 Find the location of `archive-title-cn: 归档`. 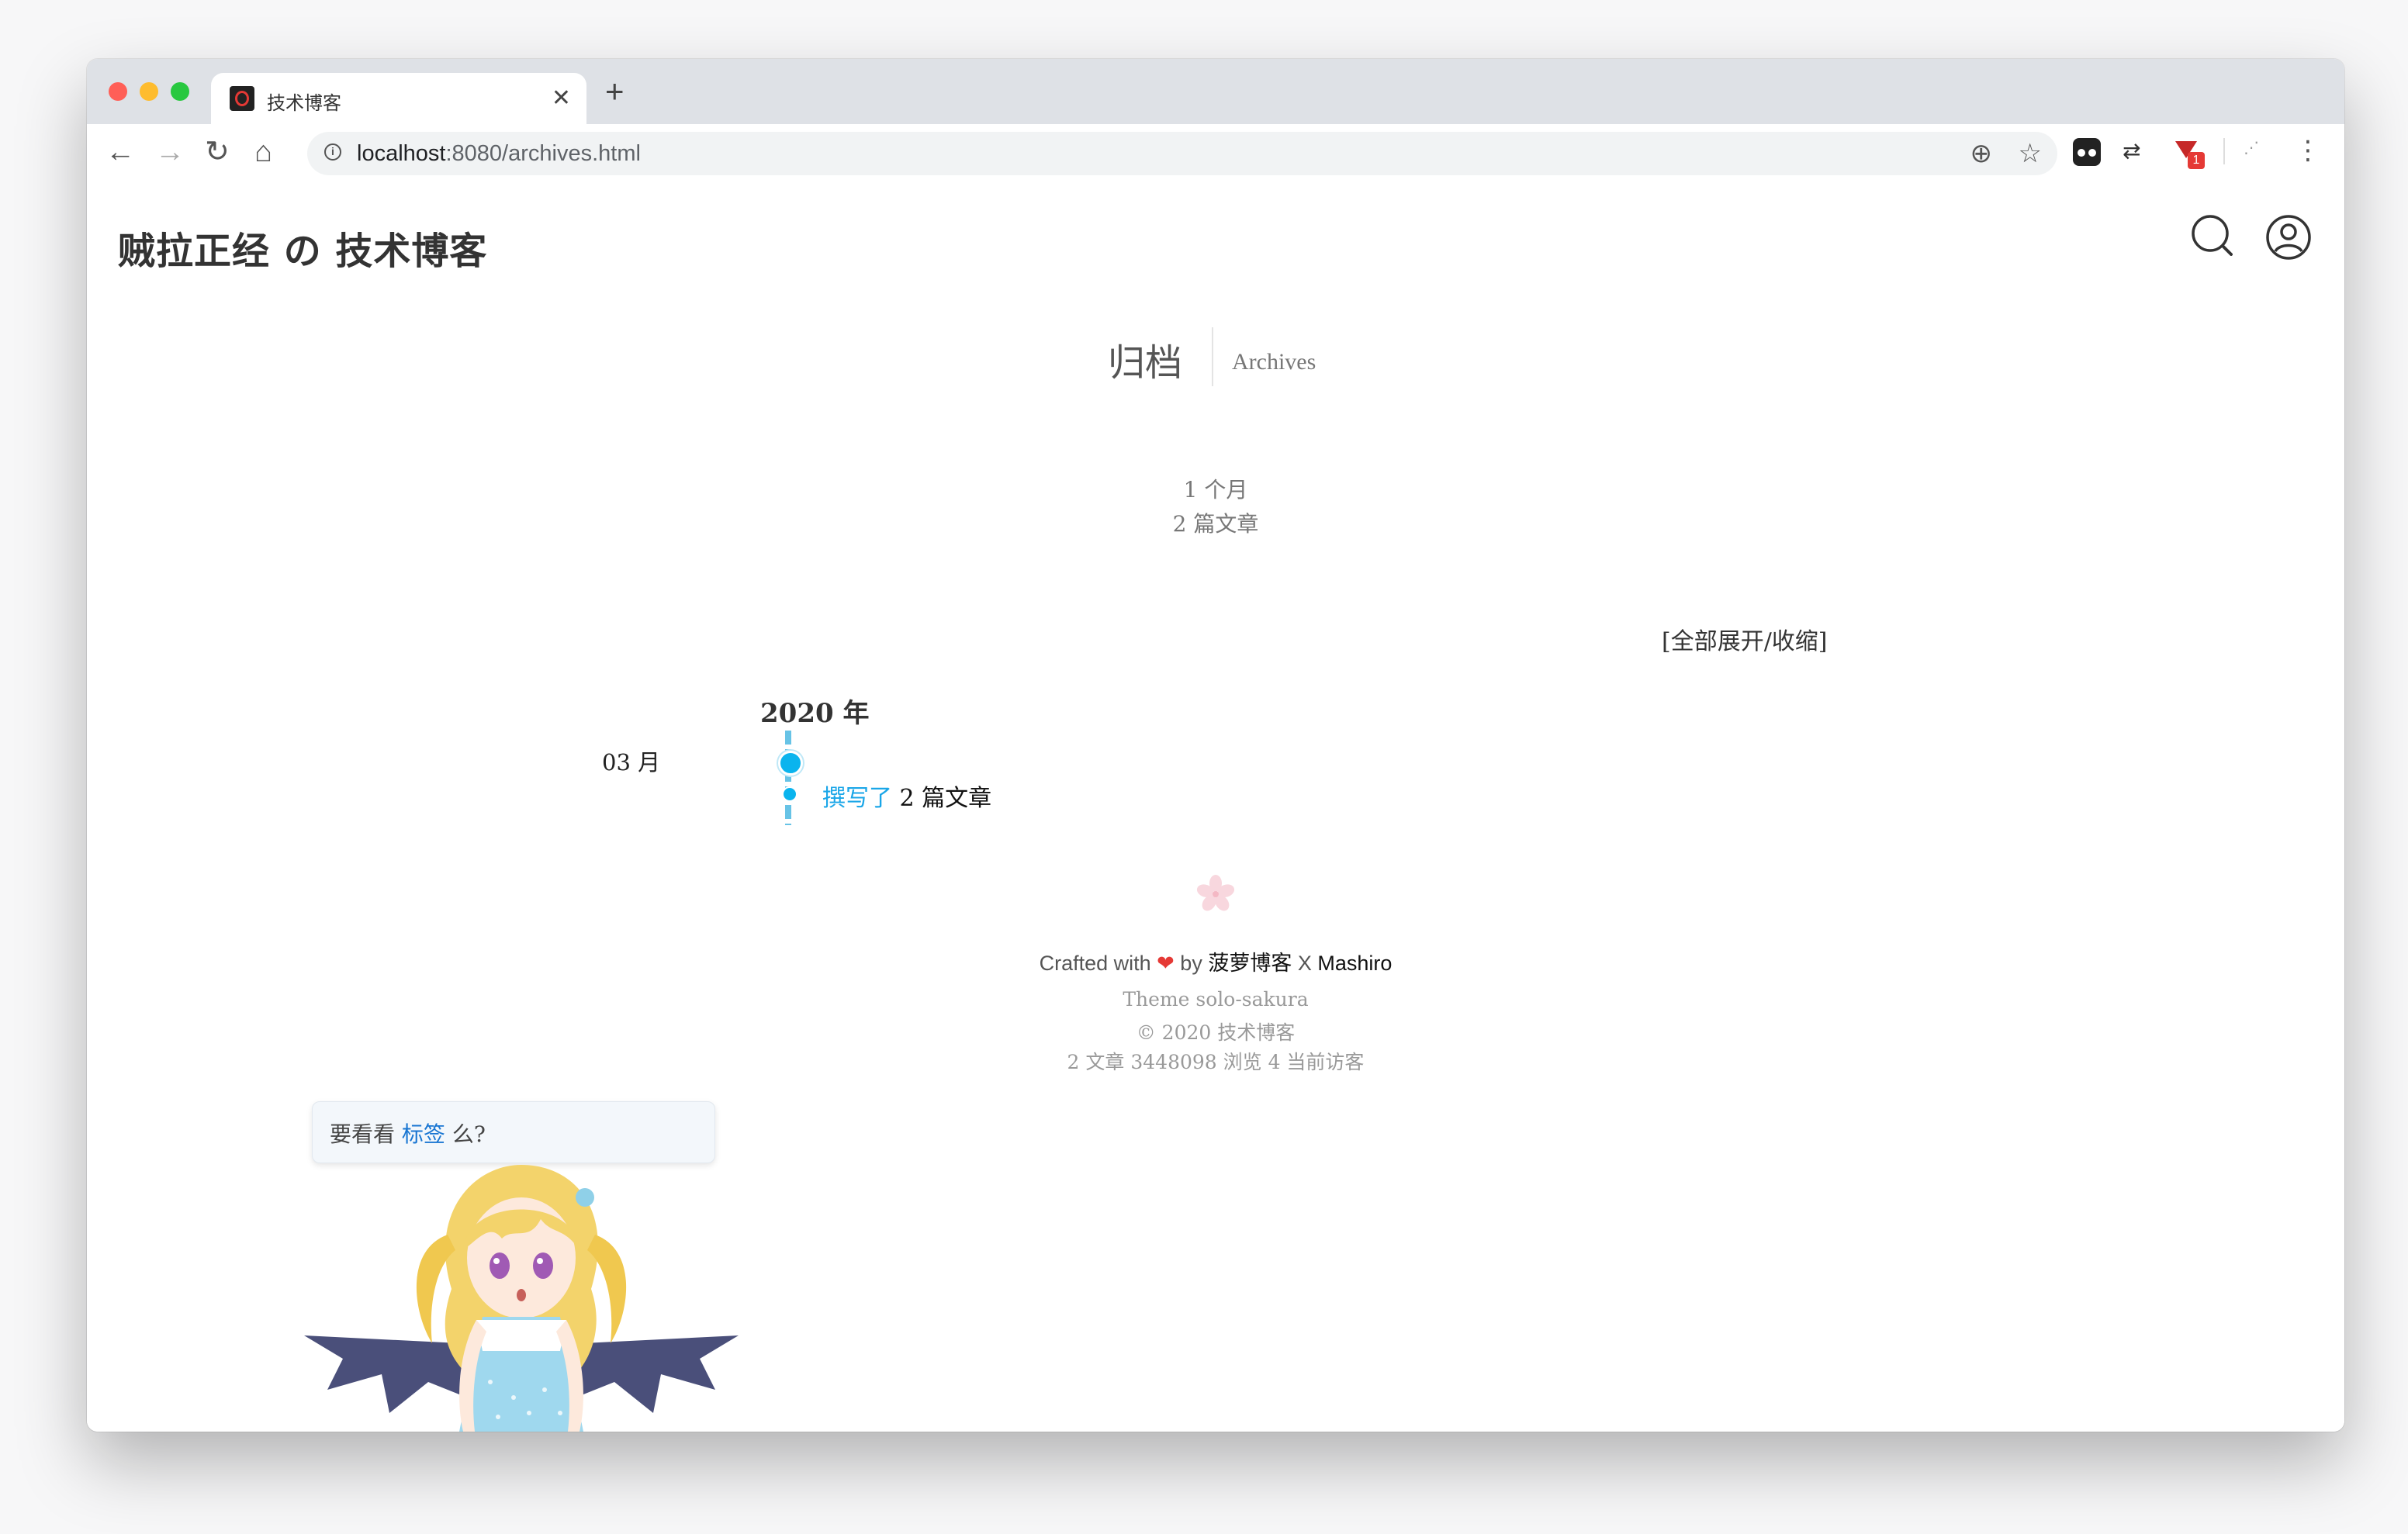

archive-title-cn: 归档 is located at coordinates (1145, 363).